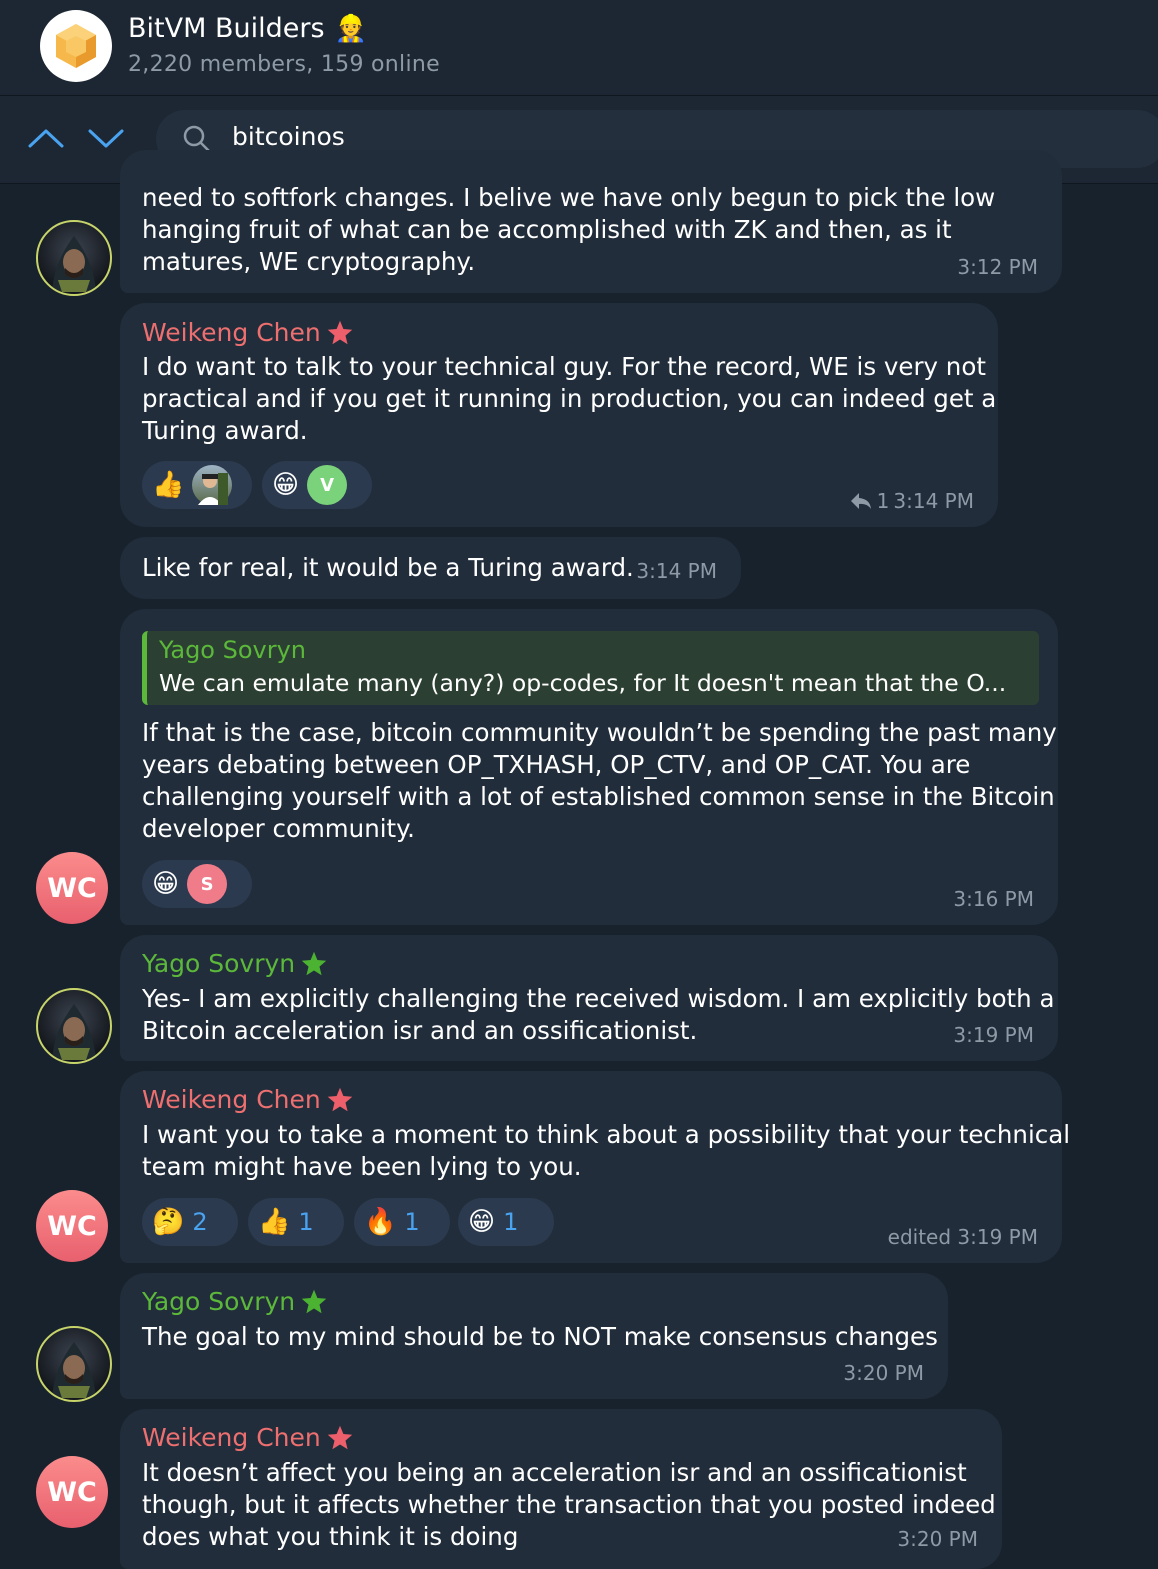 This screenshot has width=1158, height=1569. I want to click on message-time: 3:12 PM, so click(997, 267).